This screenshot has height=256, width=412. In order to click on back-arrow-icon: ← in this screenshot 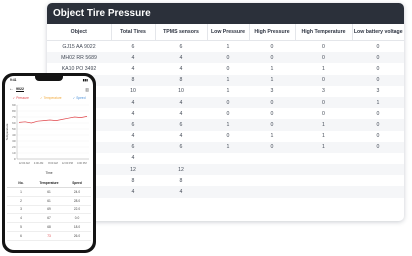, I will do `click(12, 89)`.